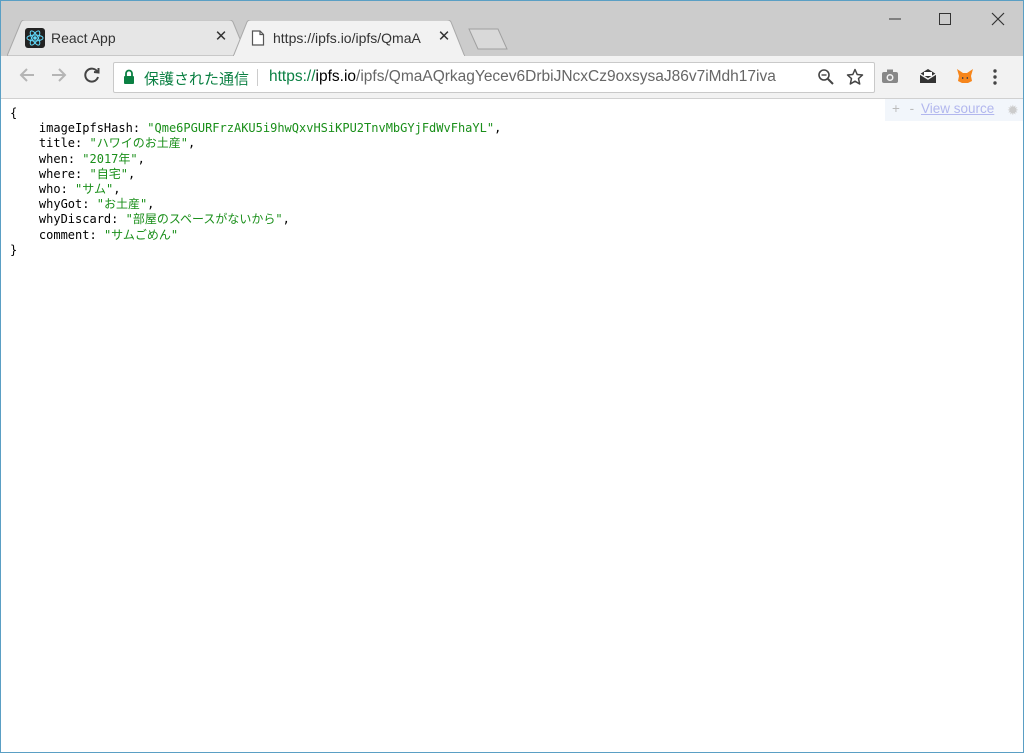  I want to click on json-key: when, so click(53, 158).